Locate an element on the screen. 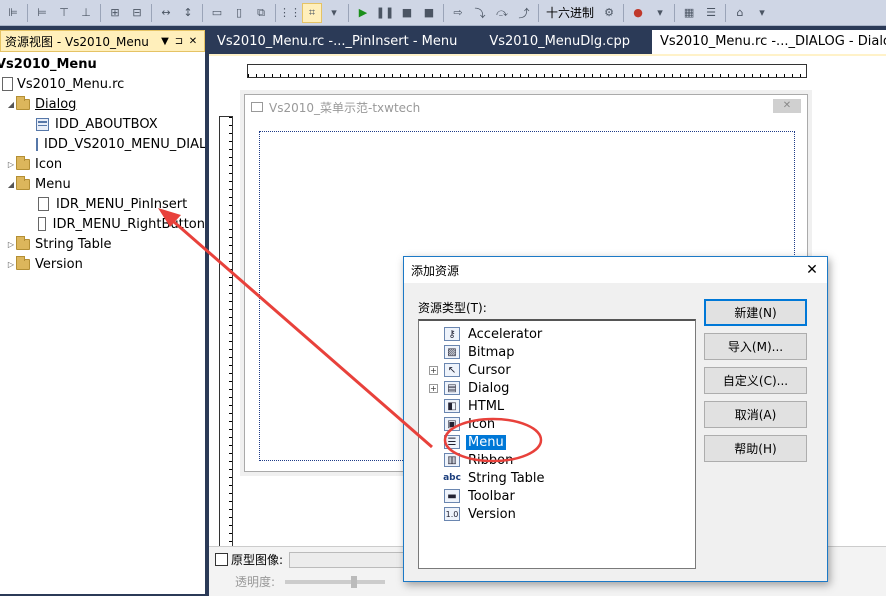  resource-view-title: 资源视图 - Vs2010_Menu is located at coordinates (77, 41).